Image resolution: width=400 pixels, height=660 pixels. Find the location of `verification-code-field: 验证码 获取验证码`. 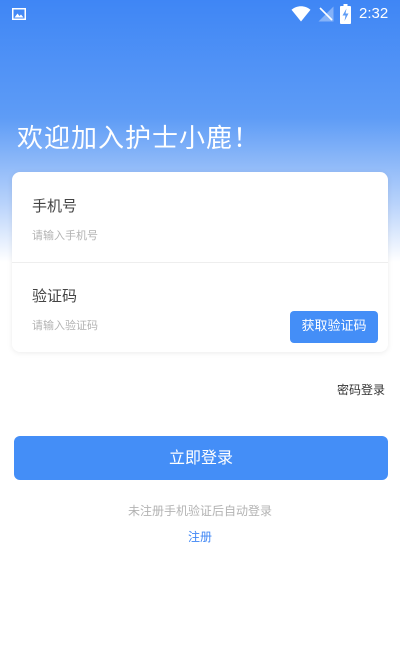

verification-code-field: 验证码 获取验证码 is located at coordinates (200, 307).